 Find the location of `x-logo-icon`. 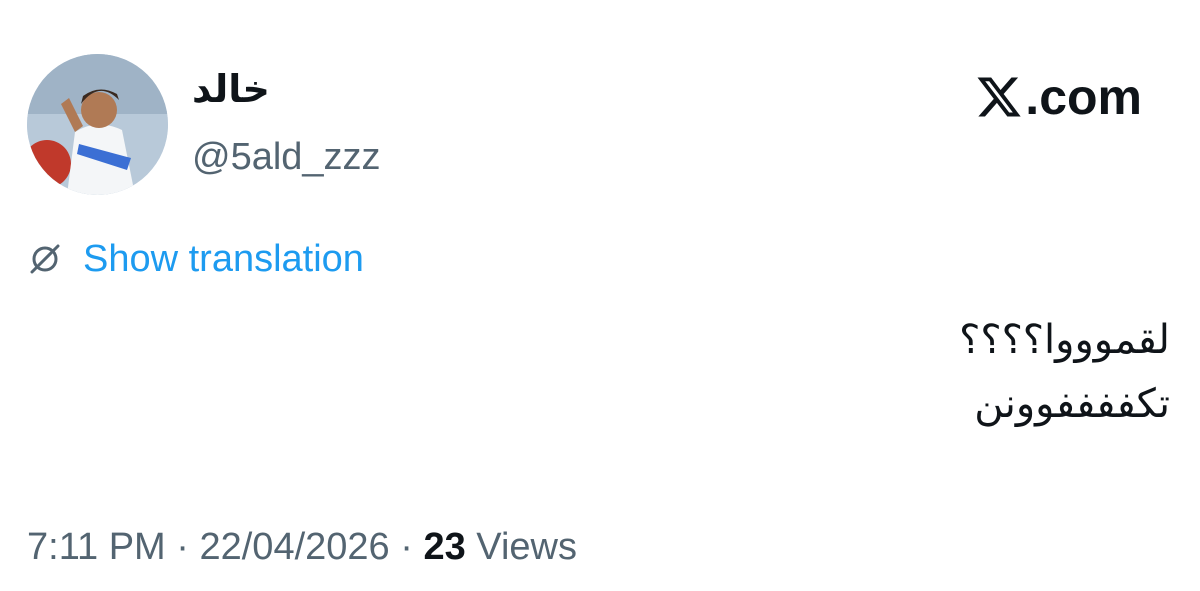

x-logo-icon is located at coordinates (999, 97).